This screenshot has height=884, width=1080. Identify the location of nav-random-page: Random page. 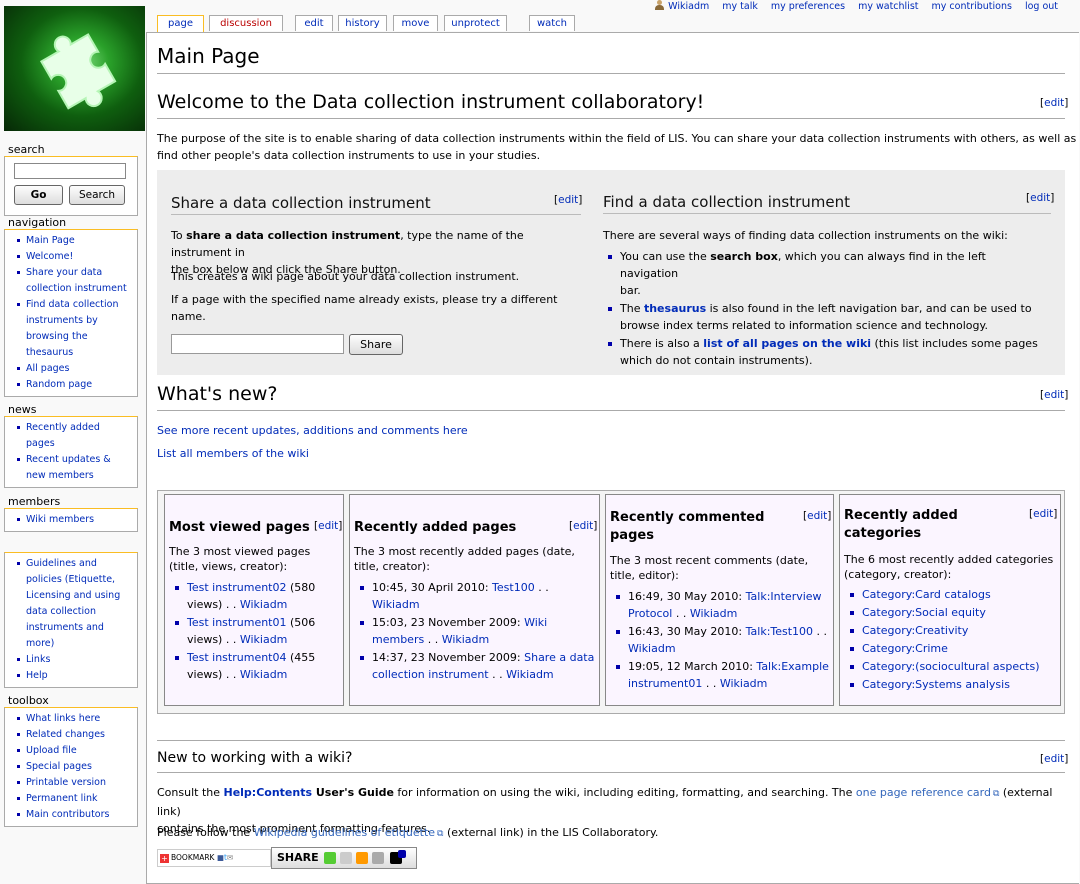
(73, 385).